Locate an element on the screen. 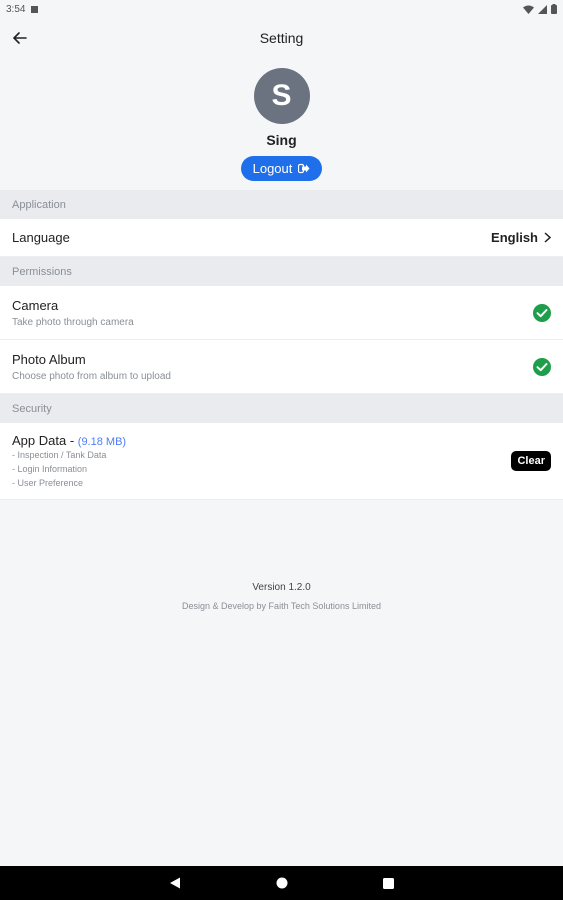 This screenshot has width=563, height=900. section-header-security: Security is located at coordinates (281, 408).